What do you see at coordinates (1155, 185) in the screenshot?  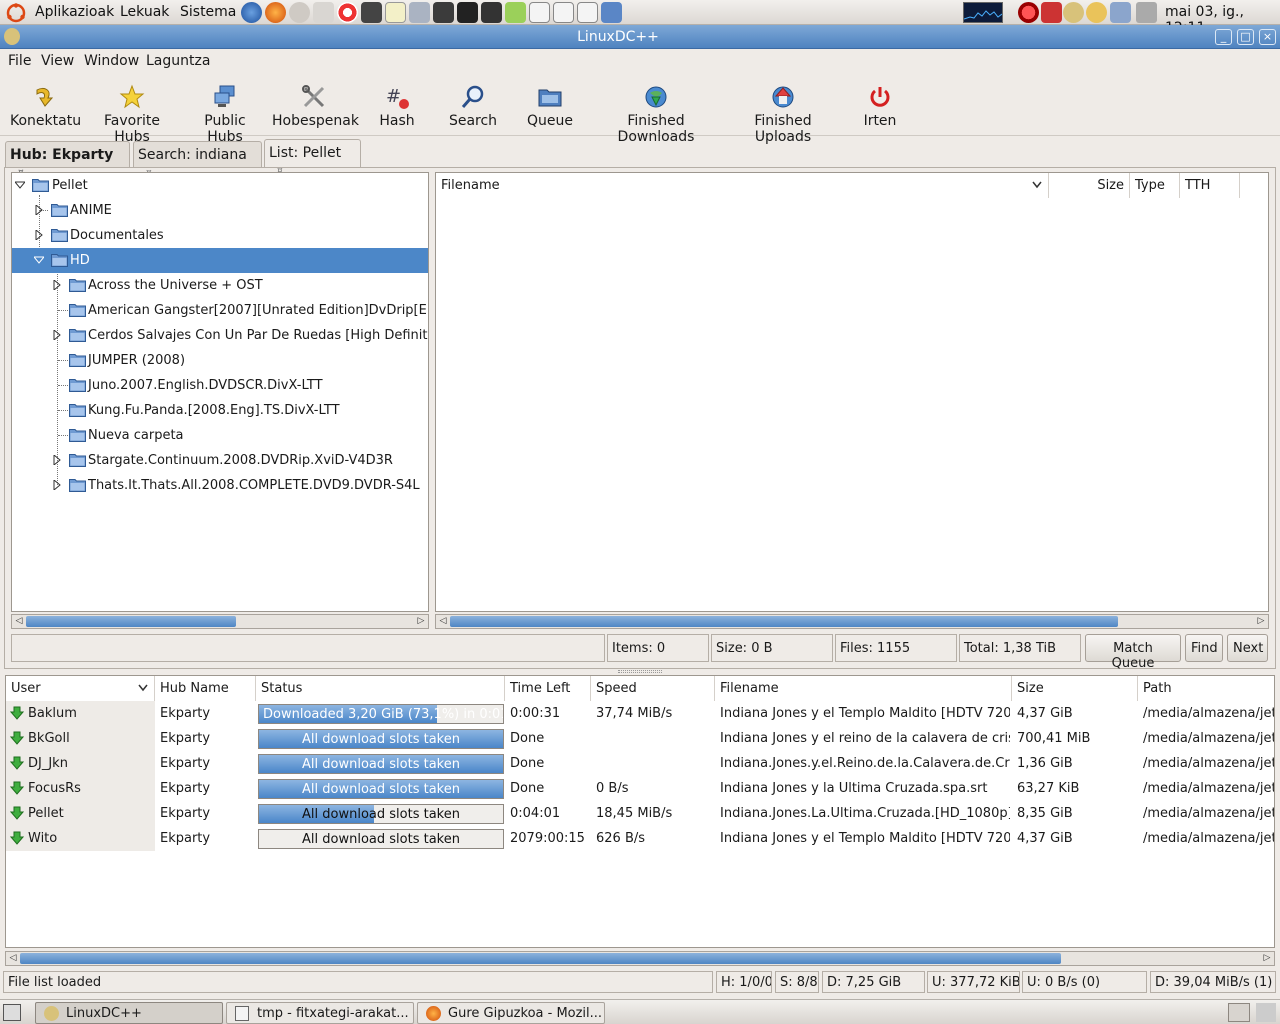 I see `column-type: Type` at bounding box center [1155, 185].